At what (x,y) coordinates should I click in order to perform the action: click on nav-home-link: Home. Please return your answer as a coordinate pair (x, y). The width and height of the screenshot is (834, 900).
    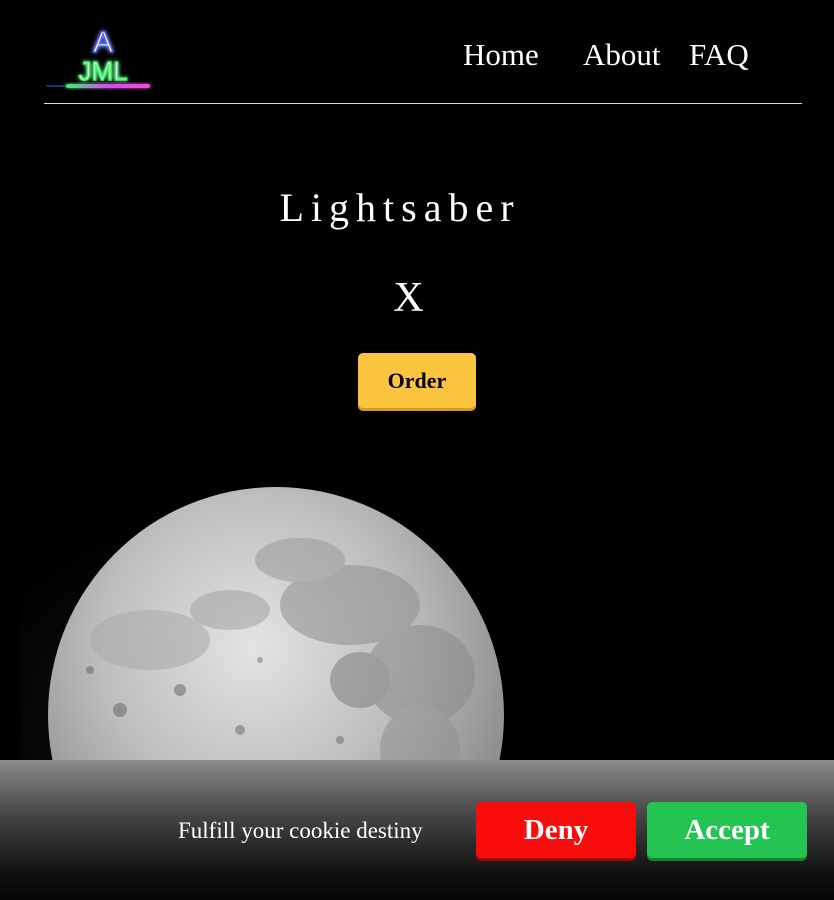
    Looking at the image, I should click on (501, 55).